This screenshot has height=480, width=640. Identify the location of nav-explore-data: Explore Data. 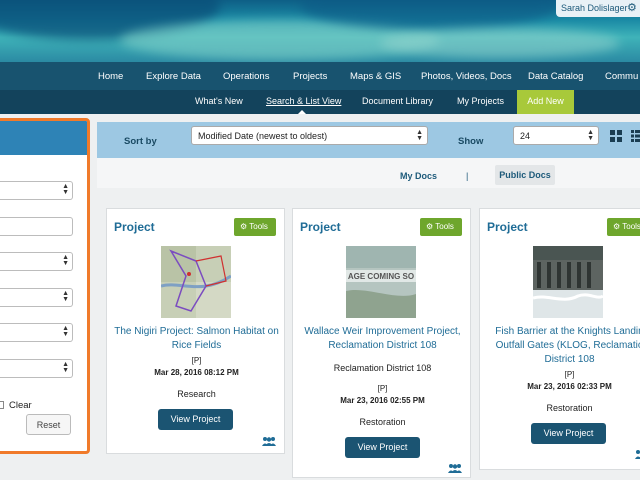
(173, 76).